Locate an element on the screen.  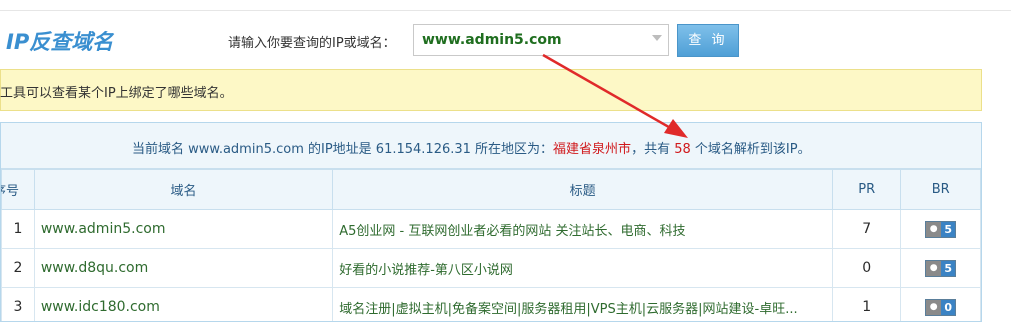
summary-mid: ，共有 is located at coordinates (650, 149).